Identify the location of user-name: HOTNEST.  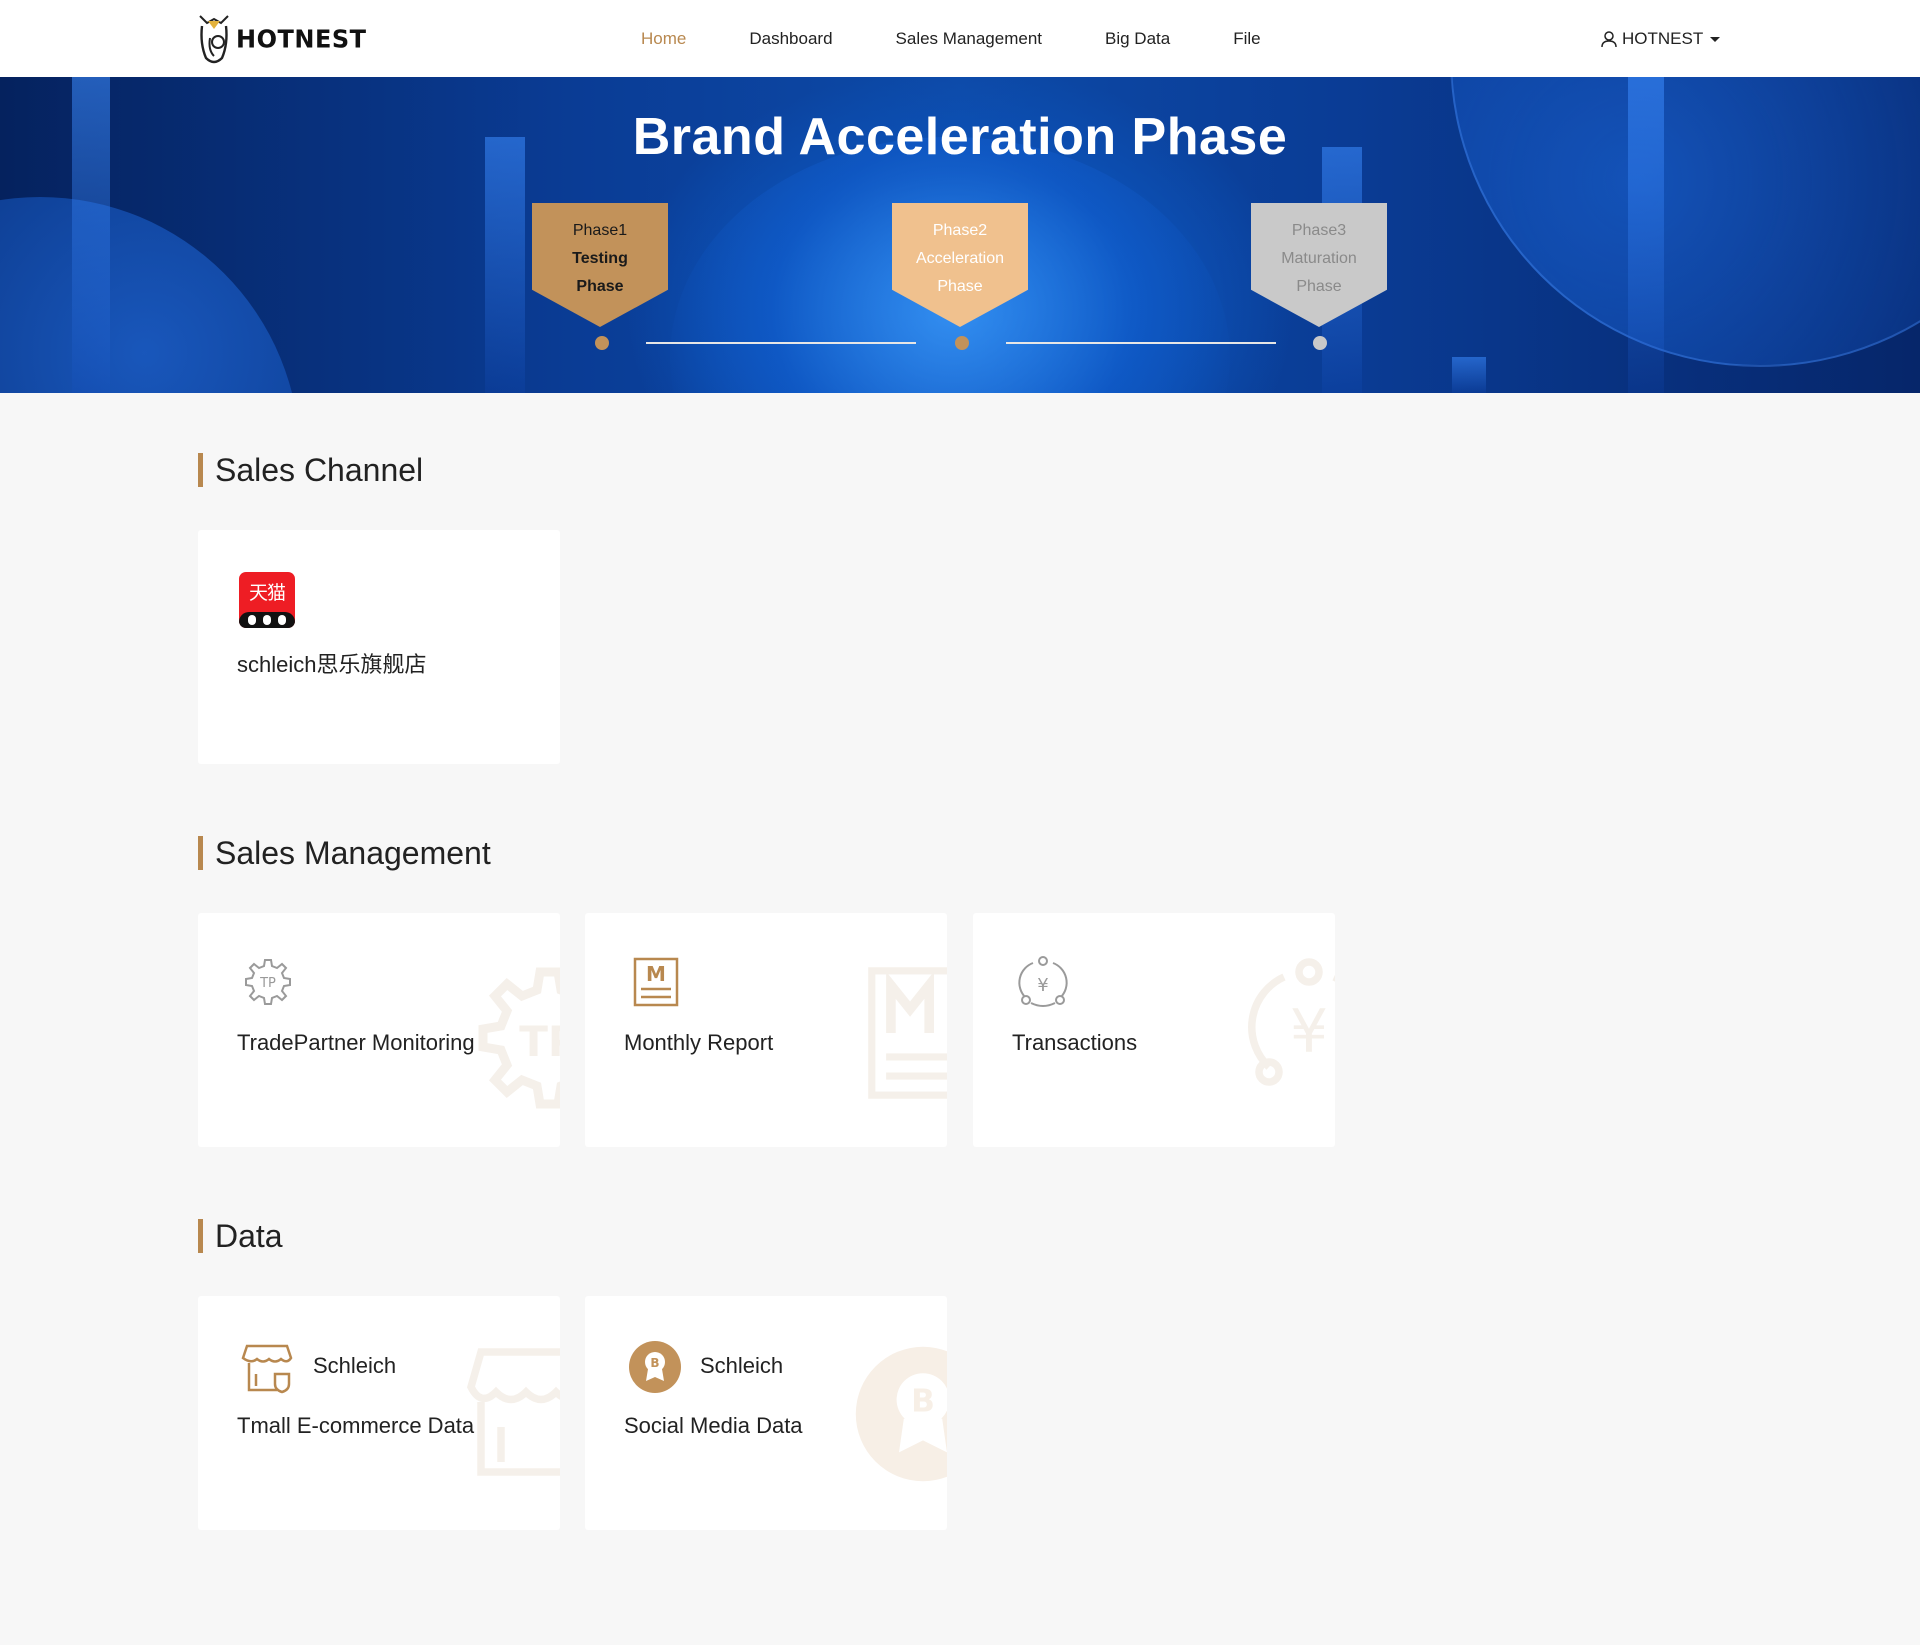
(1663, 38).